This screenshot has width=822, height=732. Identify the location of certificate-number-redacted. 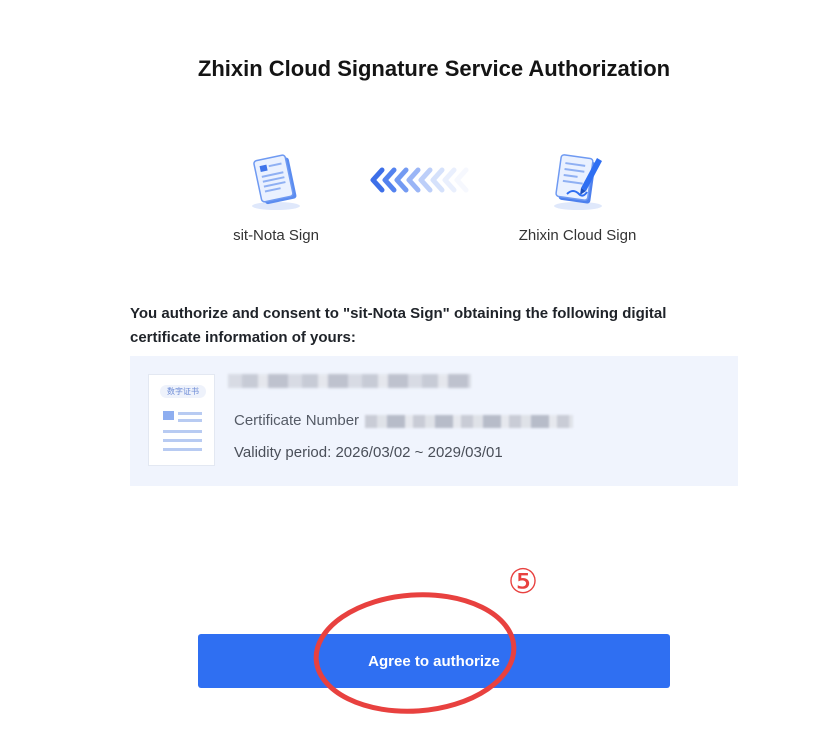
(469, 421).